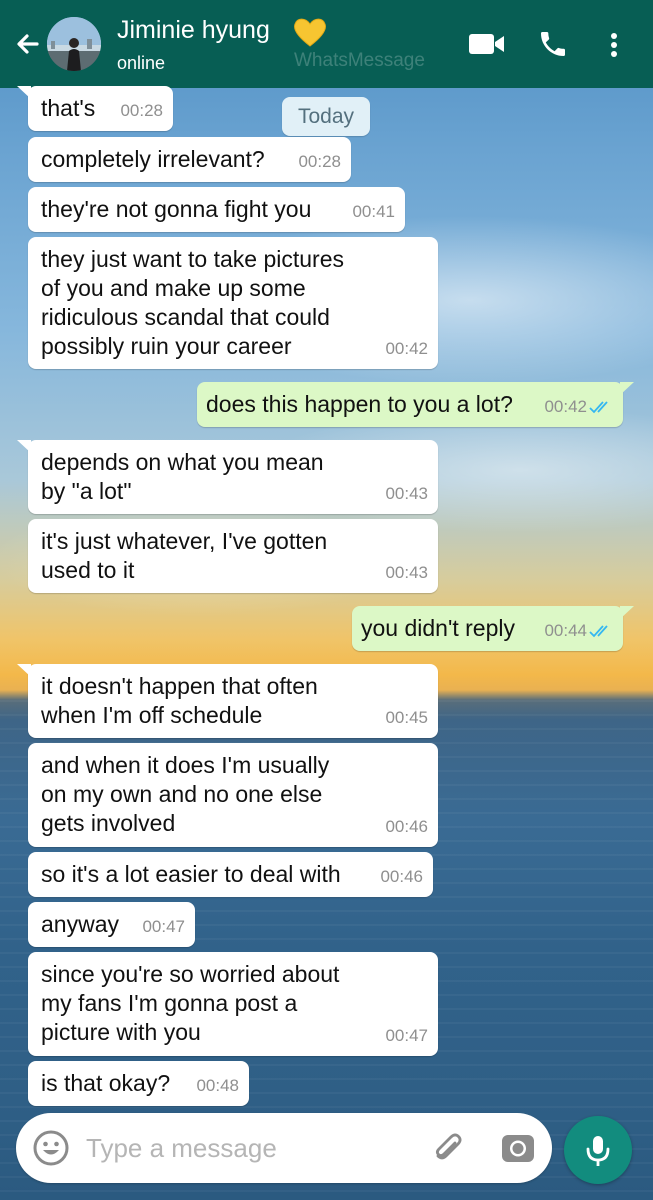 This screenshot has width=653, height=1200. What do you see at coordinates (74, 44) in the screenshot?
I see `avatar` at bounding box center [74, 44].